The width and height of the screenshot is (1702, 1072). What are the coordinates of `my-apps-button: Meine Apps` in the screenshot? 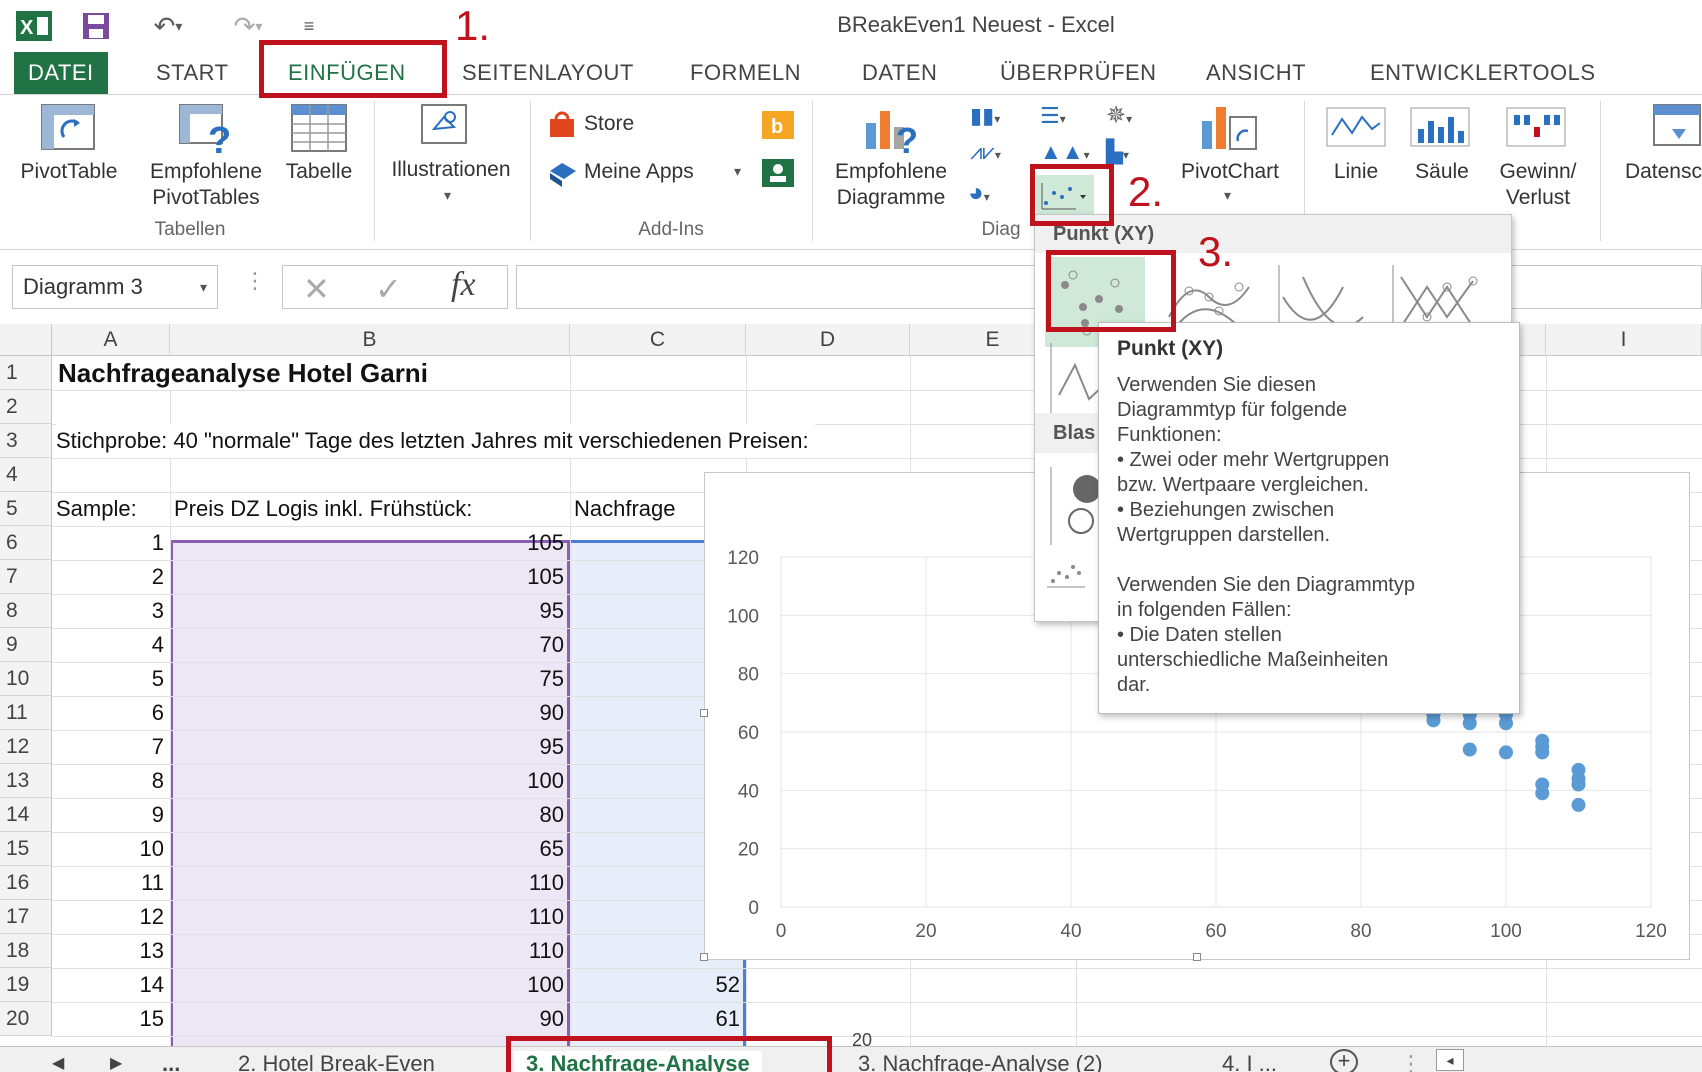 It's located at (639, 172).